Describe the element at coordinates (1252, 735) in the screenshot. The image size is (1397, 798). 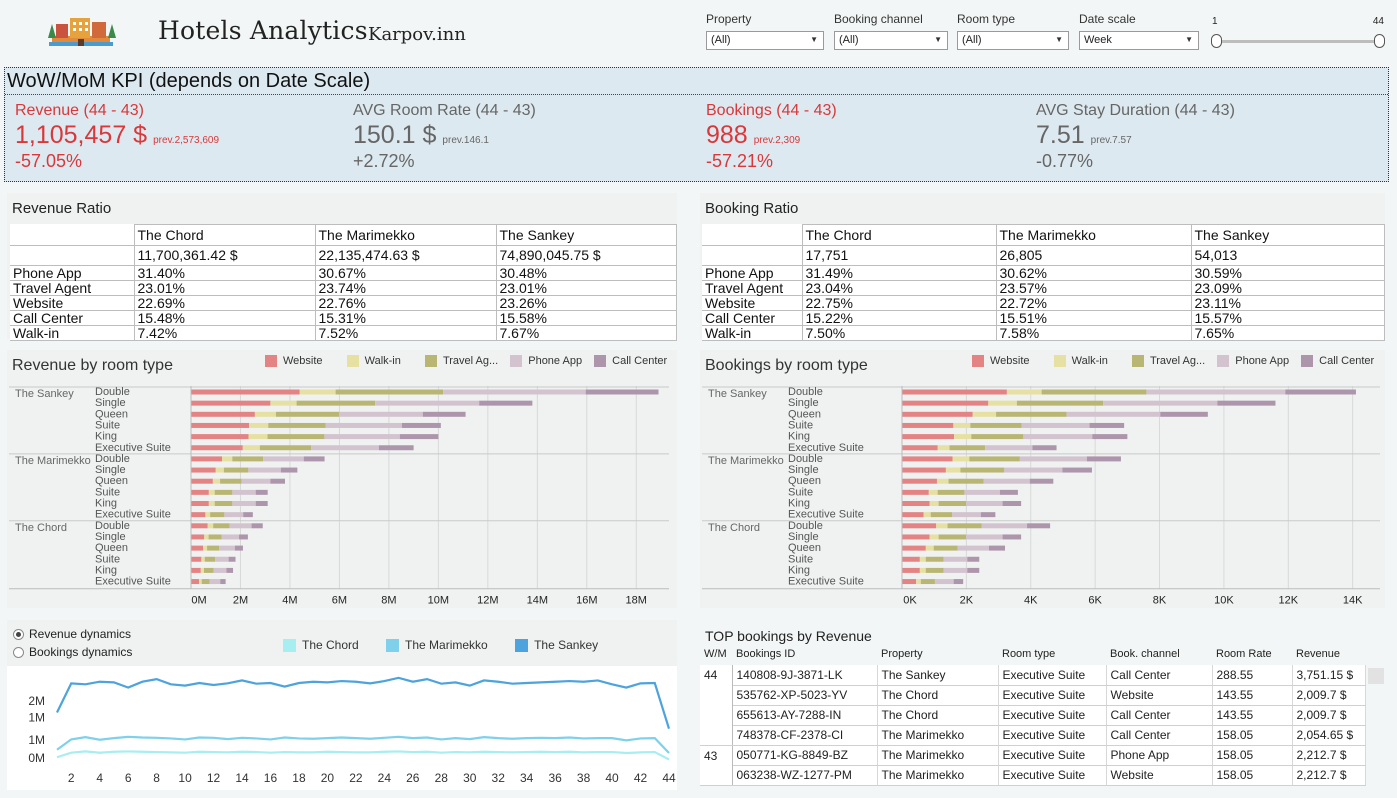
I see `room-rate-cell: 158.05` at that location.